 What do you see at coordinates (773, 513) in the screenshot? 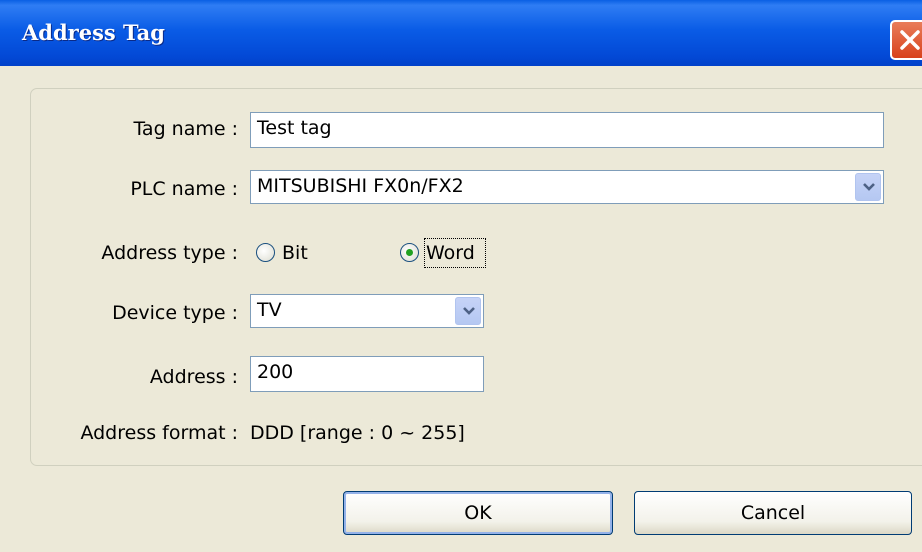
I see `cancel-button: Cancel` at bounding box center [773, 513].